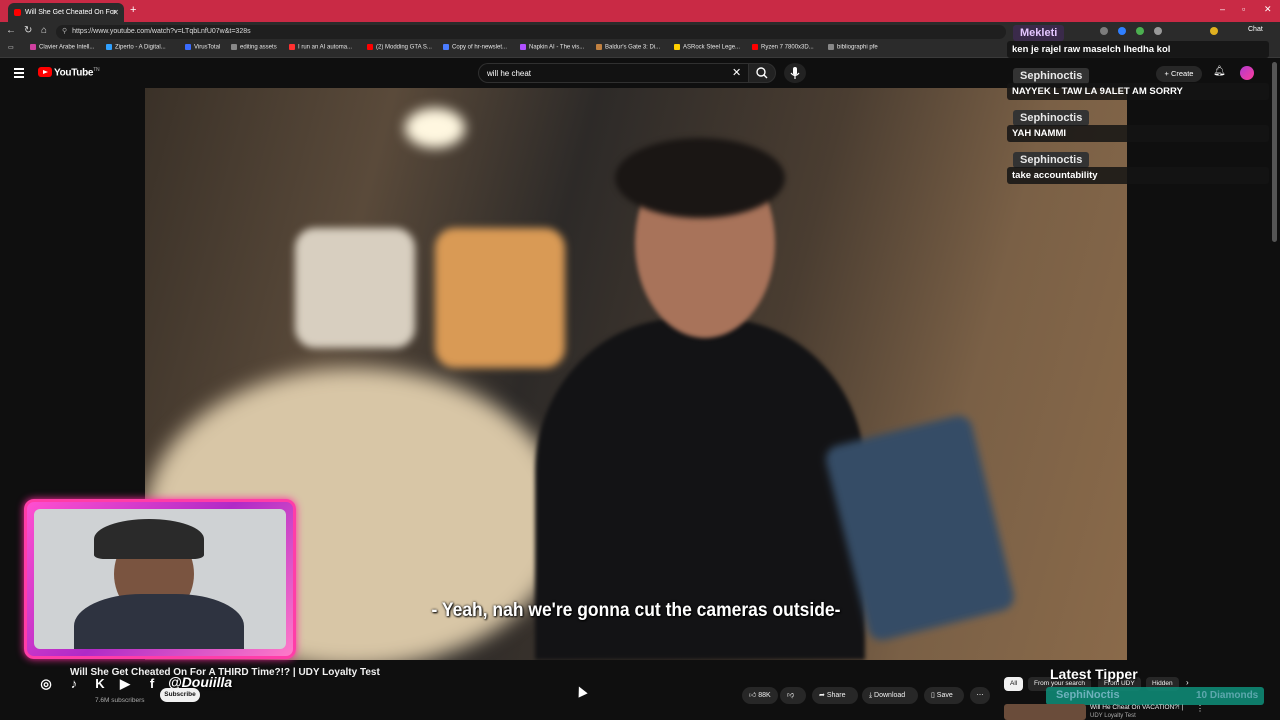 The image size is (1280, 720). Describe the element at coordinates (120, 700) in the screenshot. I see `subscriber-count: 7.6M subscribers` at that location.